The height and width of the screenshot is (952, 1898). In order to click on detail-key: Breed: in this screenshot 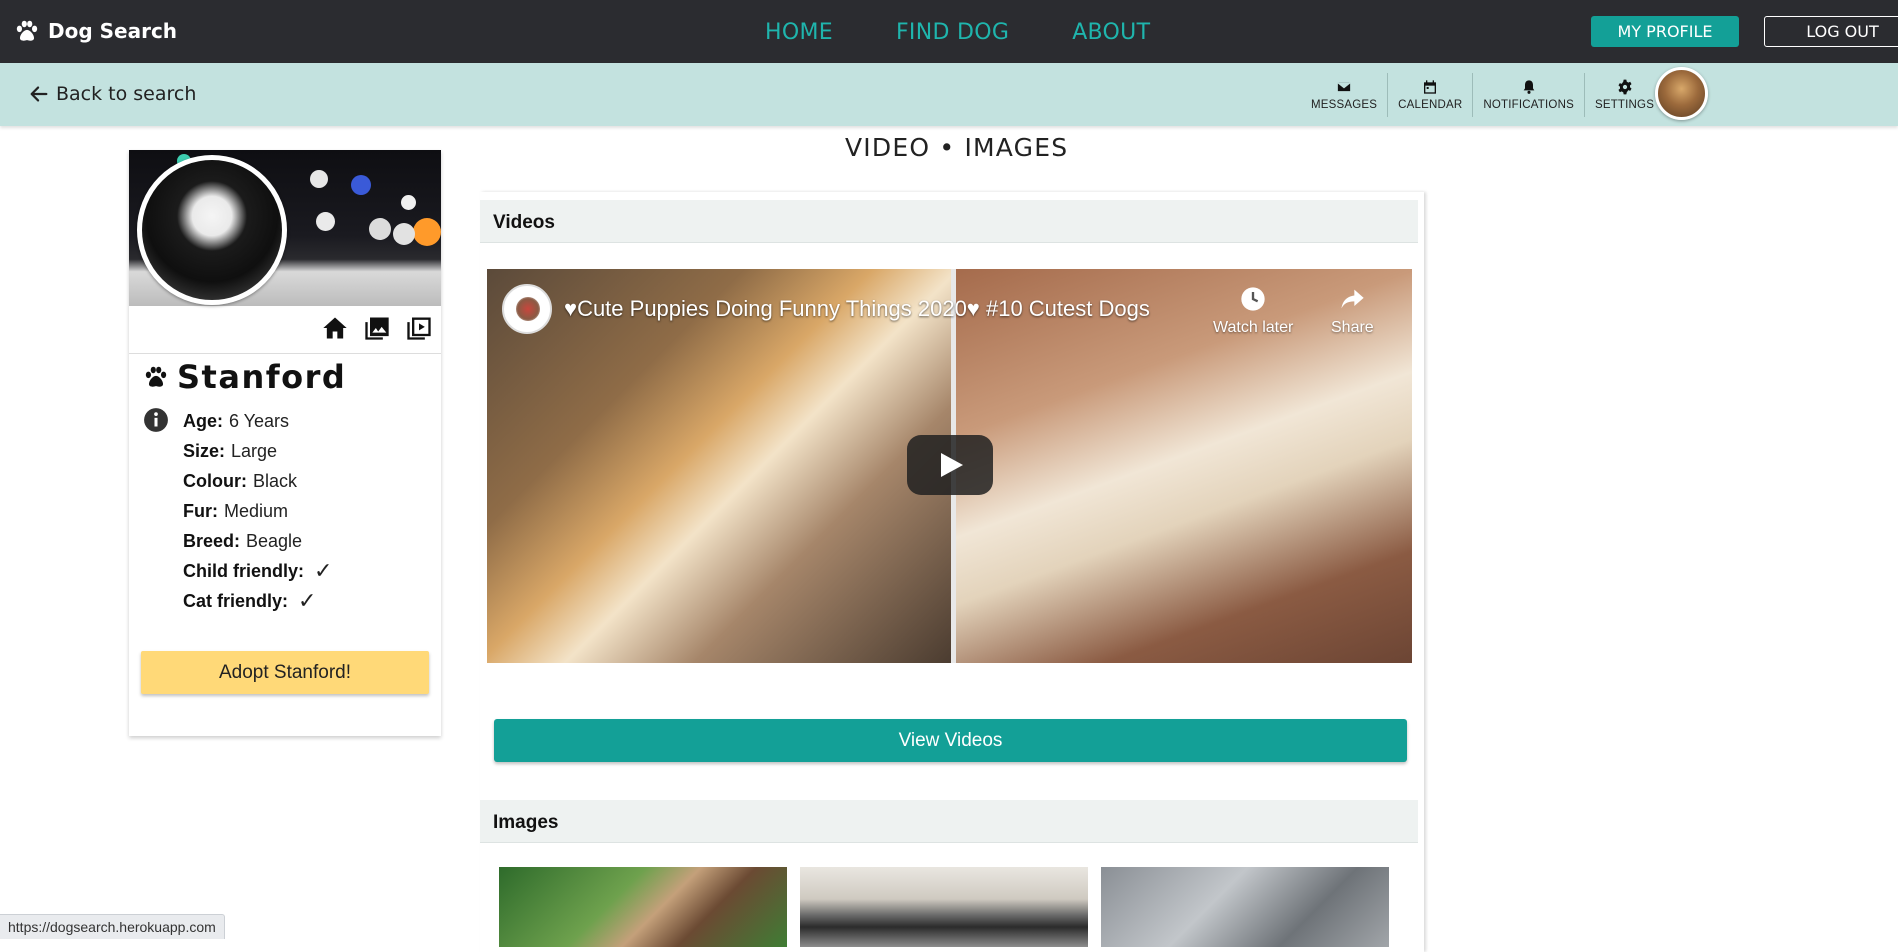, I will do `click(212, 540)`.